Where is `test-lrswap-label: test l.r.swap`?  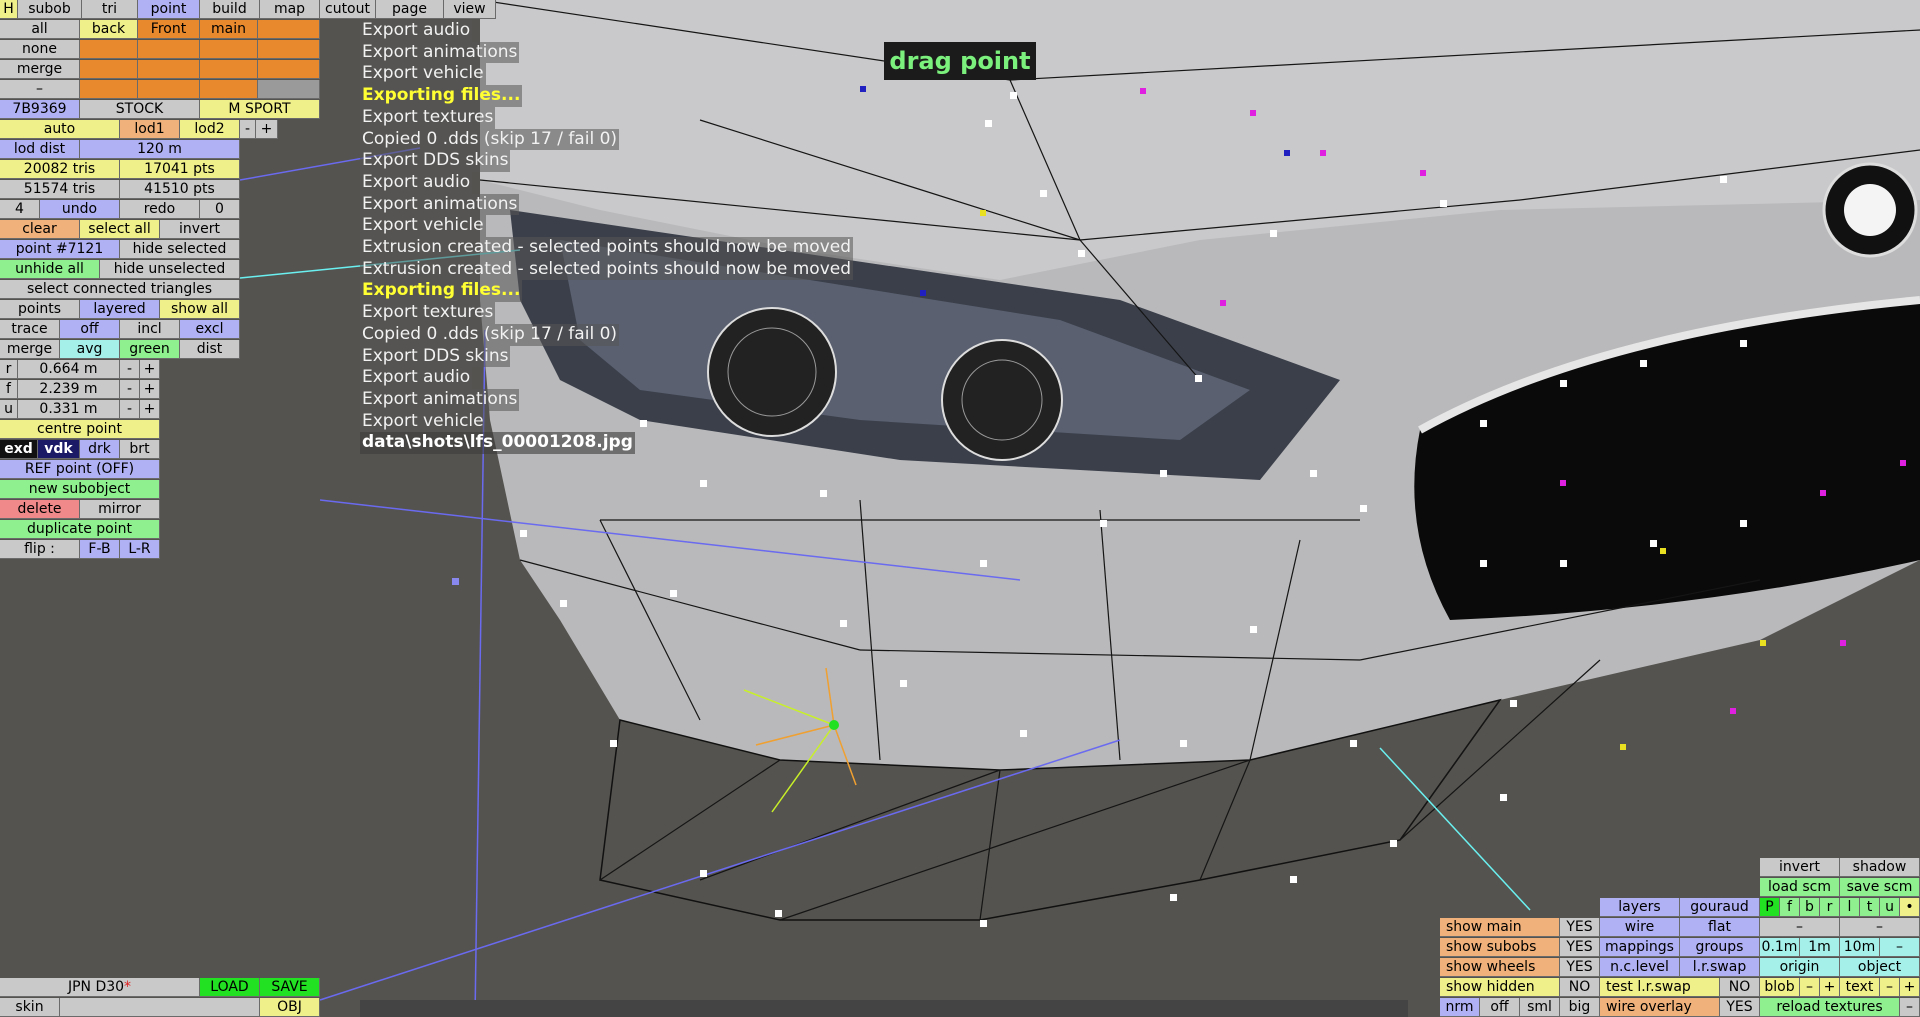
test-lrswap-label: test l.r.swap is located at coordinates (1660, 987).